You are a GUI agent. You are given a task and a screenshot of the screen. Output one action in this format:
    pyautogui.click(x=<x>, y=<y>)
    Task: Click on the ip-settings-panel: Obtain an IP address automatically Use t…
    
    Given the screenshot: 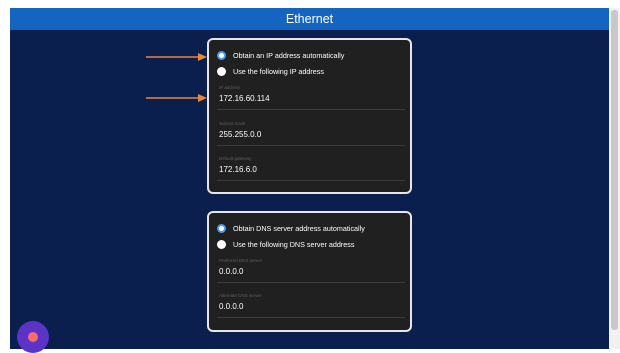 What is the action you would take?
    pyautogui.click(x=309, y=116)
    